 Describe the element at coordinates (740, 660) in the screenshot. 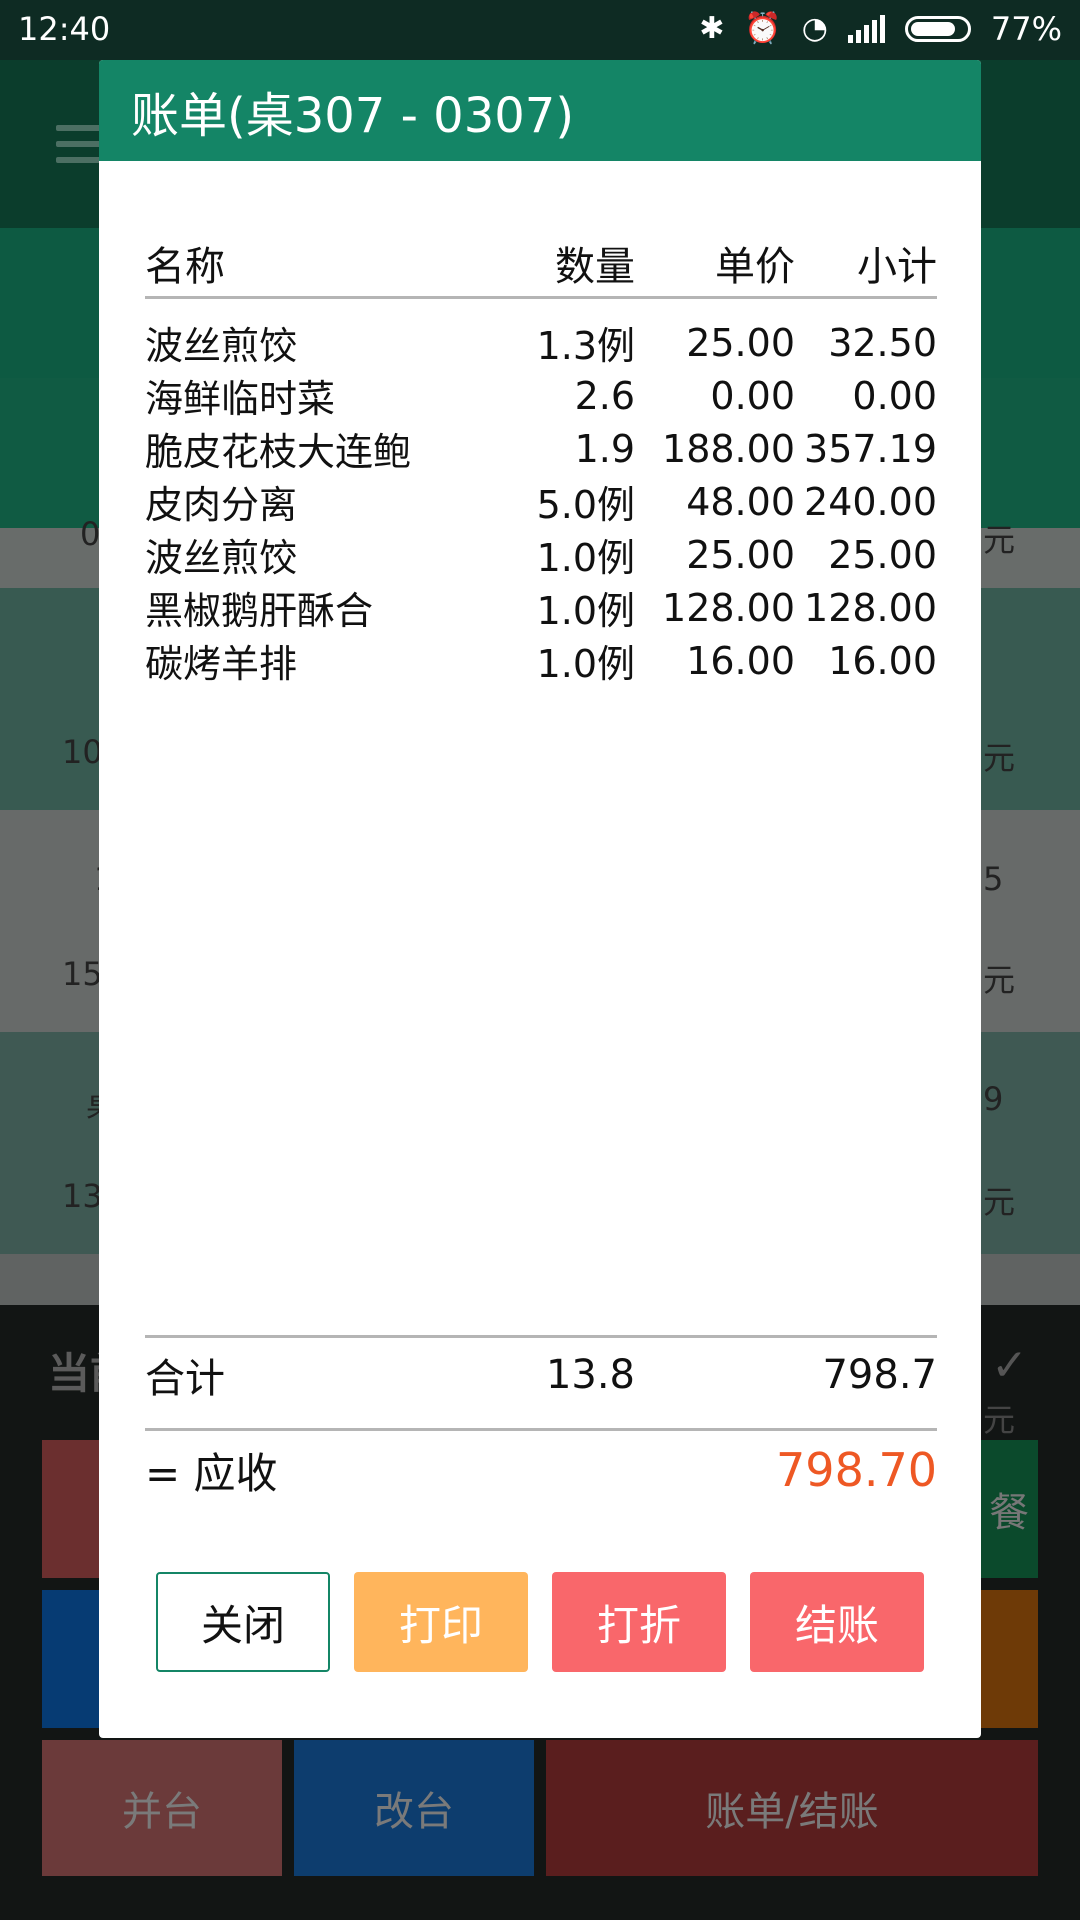

I see `item-price: 16.00` at that location.